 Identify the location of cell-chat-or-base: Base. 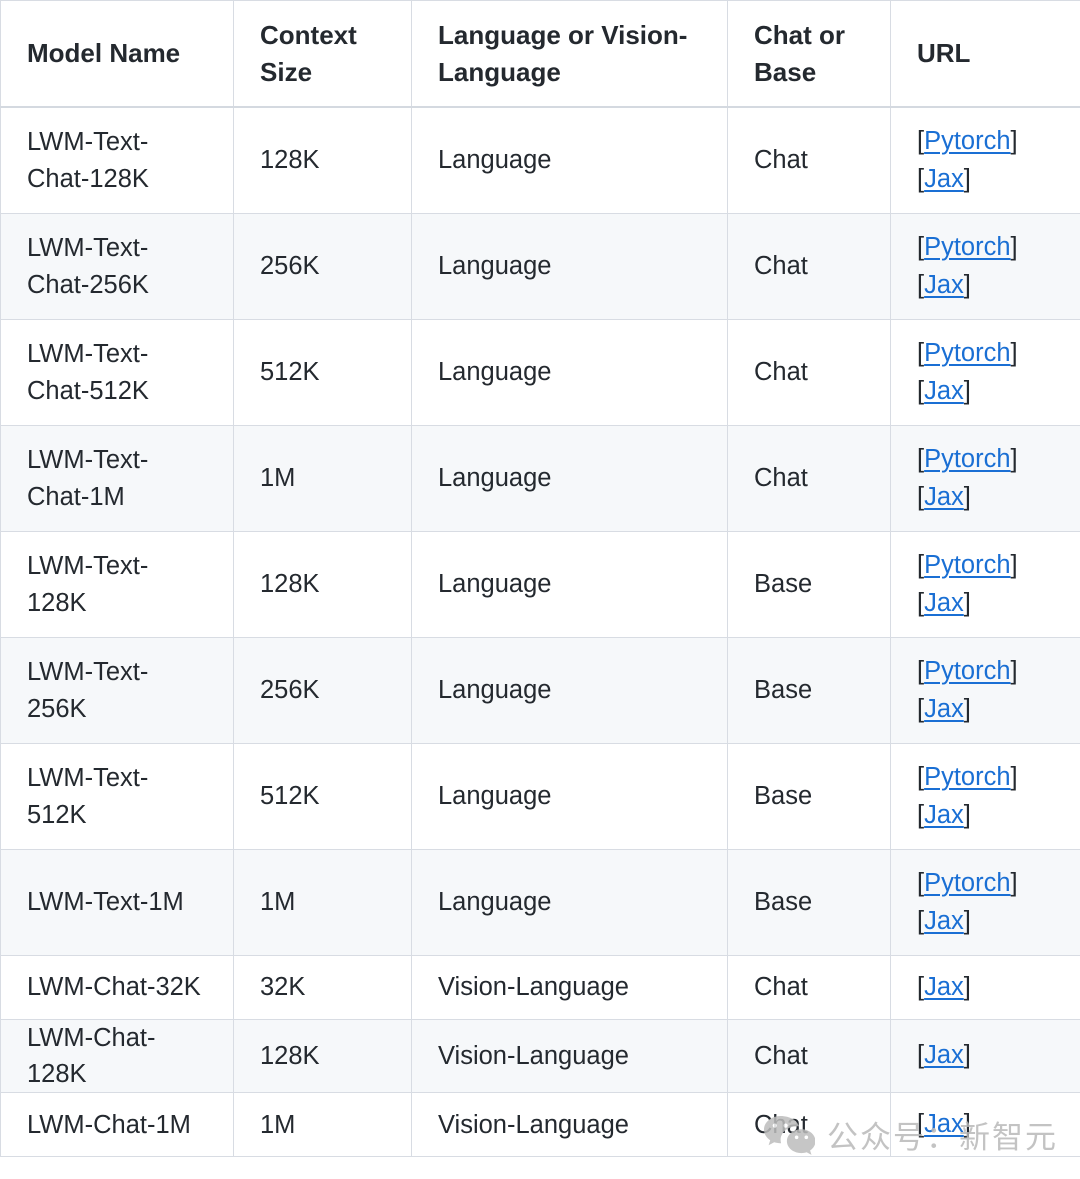
(809, 690).